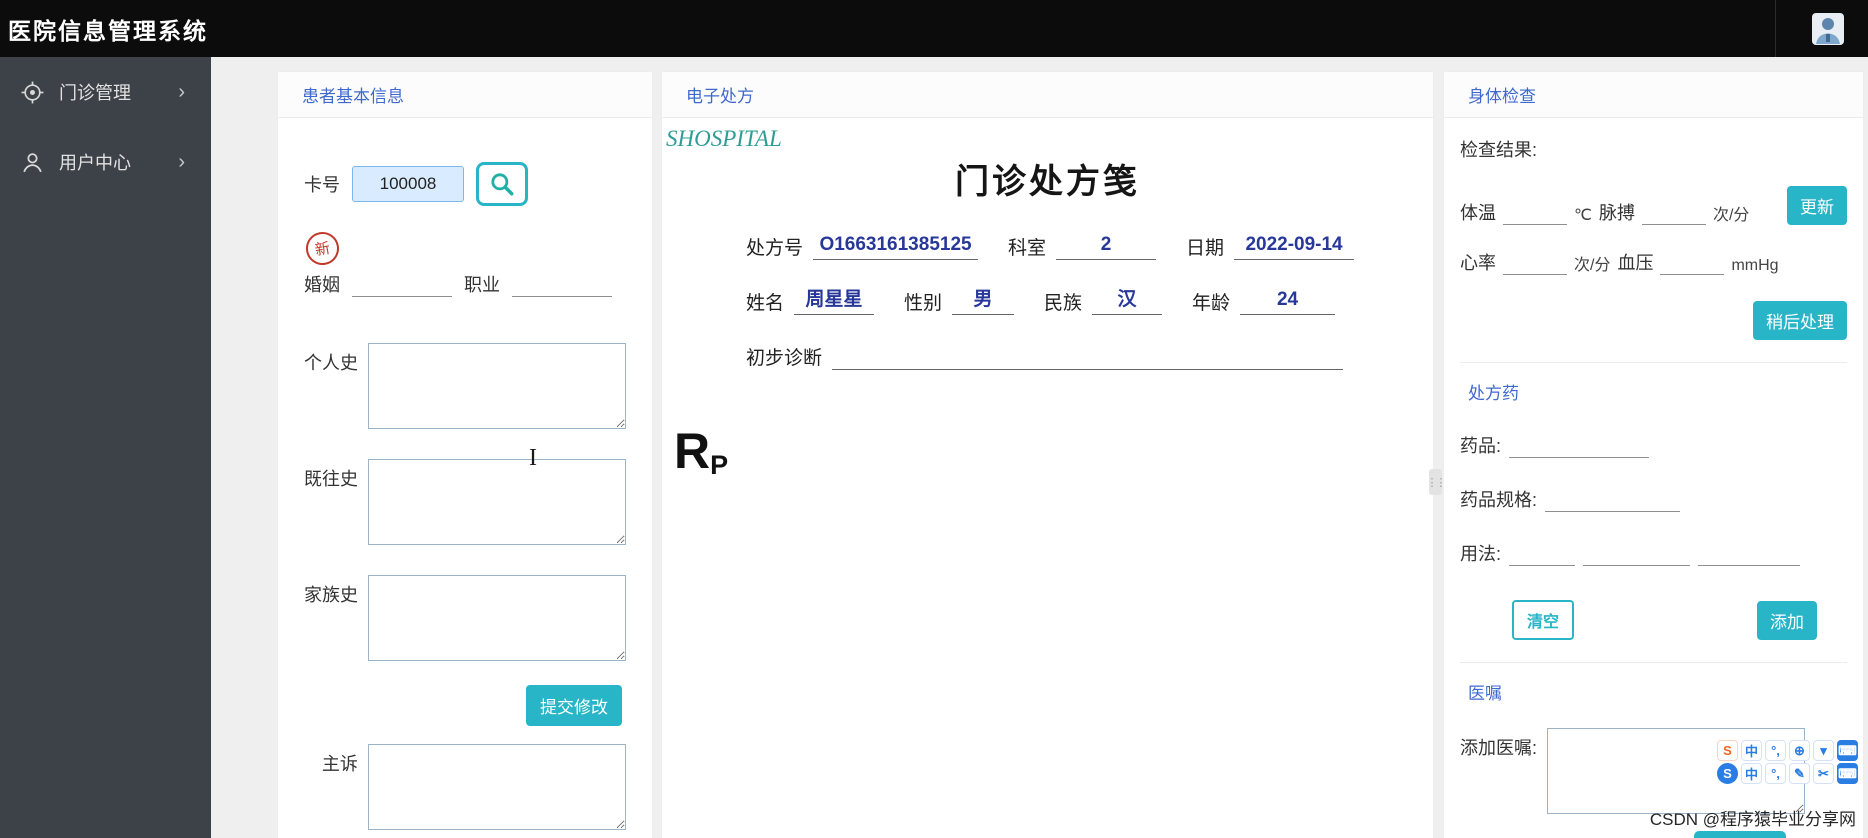  What do you see at coordinates (322, 248) in the screenshot?
I see `new-stamp-badge: 新` at bounding box center [322, 248].